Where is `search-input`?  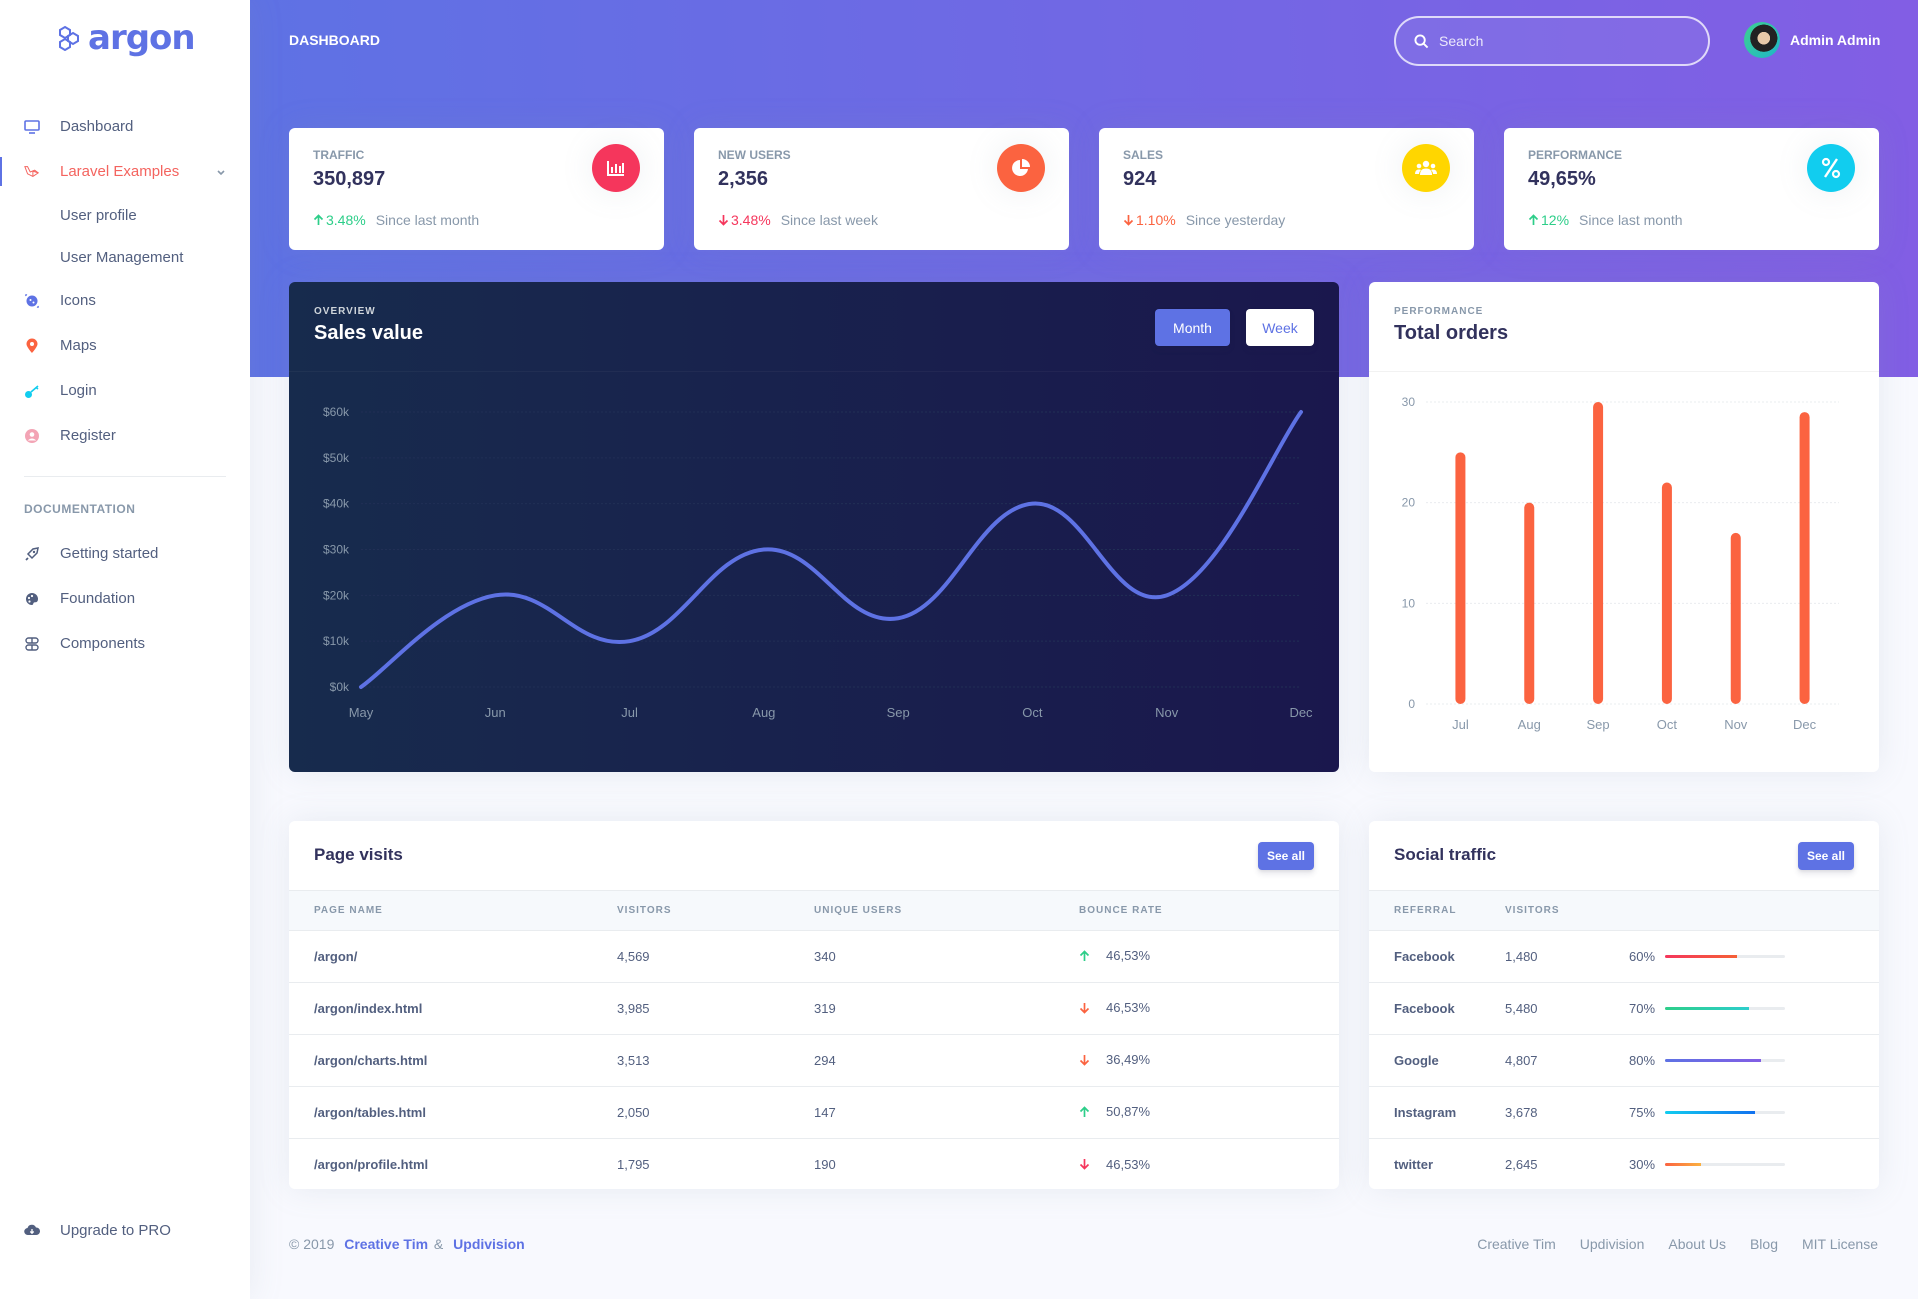
search-input is located at coordinates (1559, 41).